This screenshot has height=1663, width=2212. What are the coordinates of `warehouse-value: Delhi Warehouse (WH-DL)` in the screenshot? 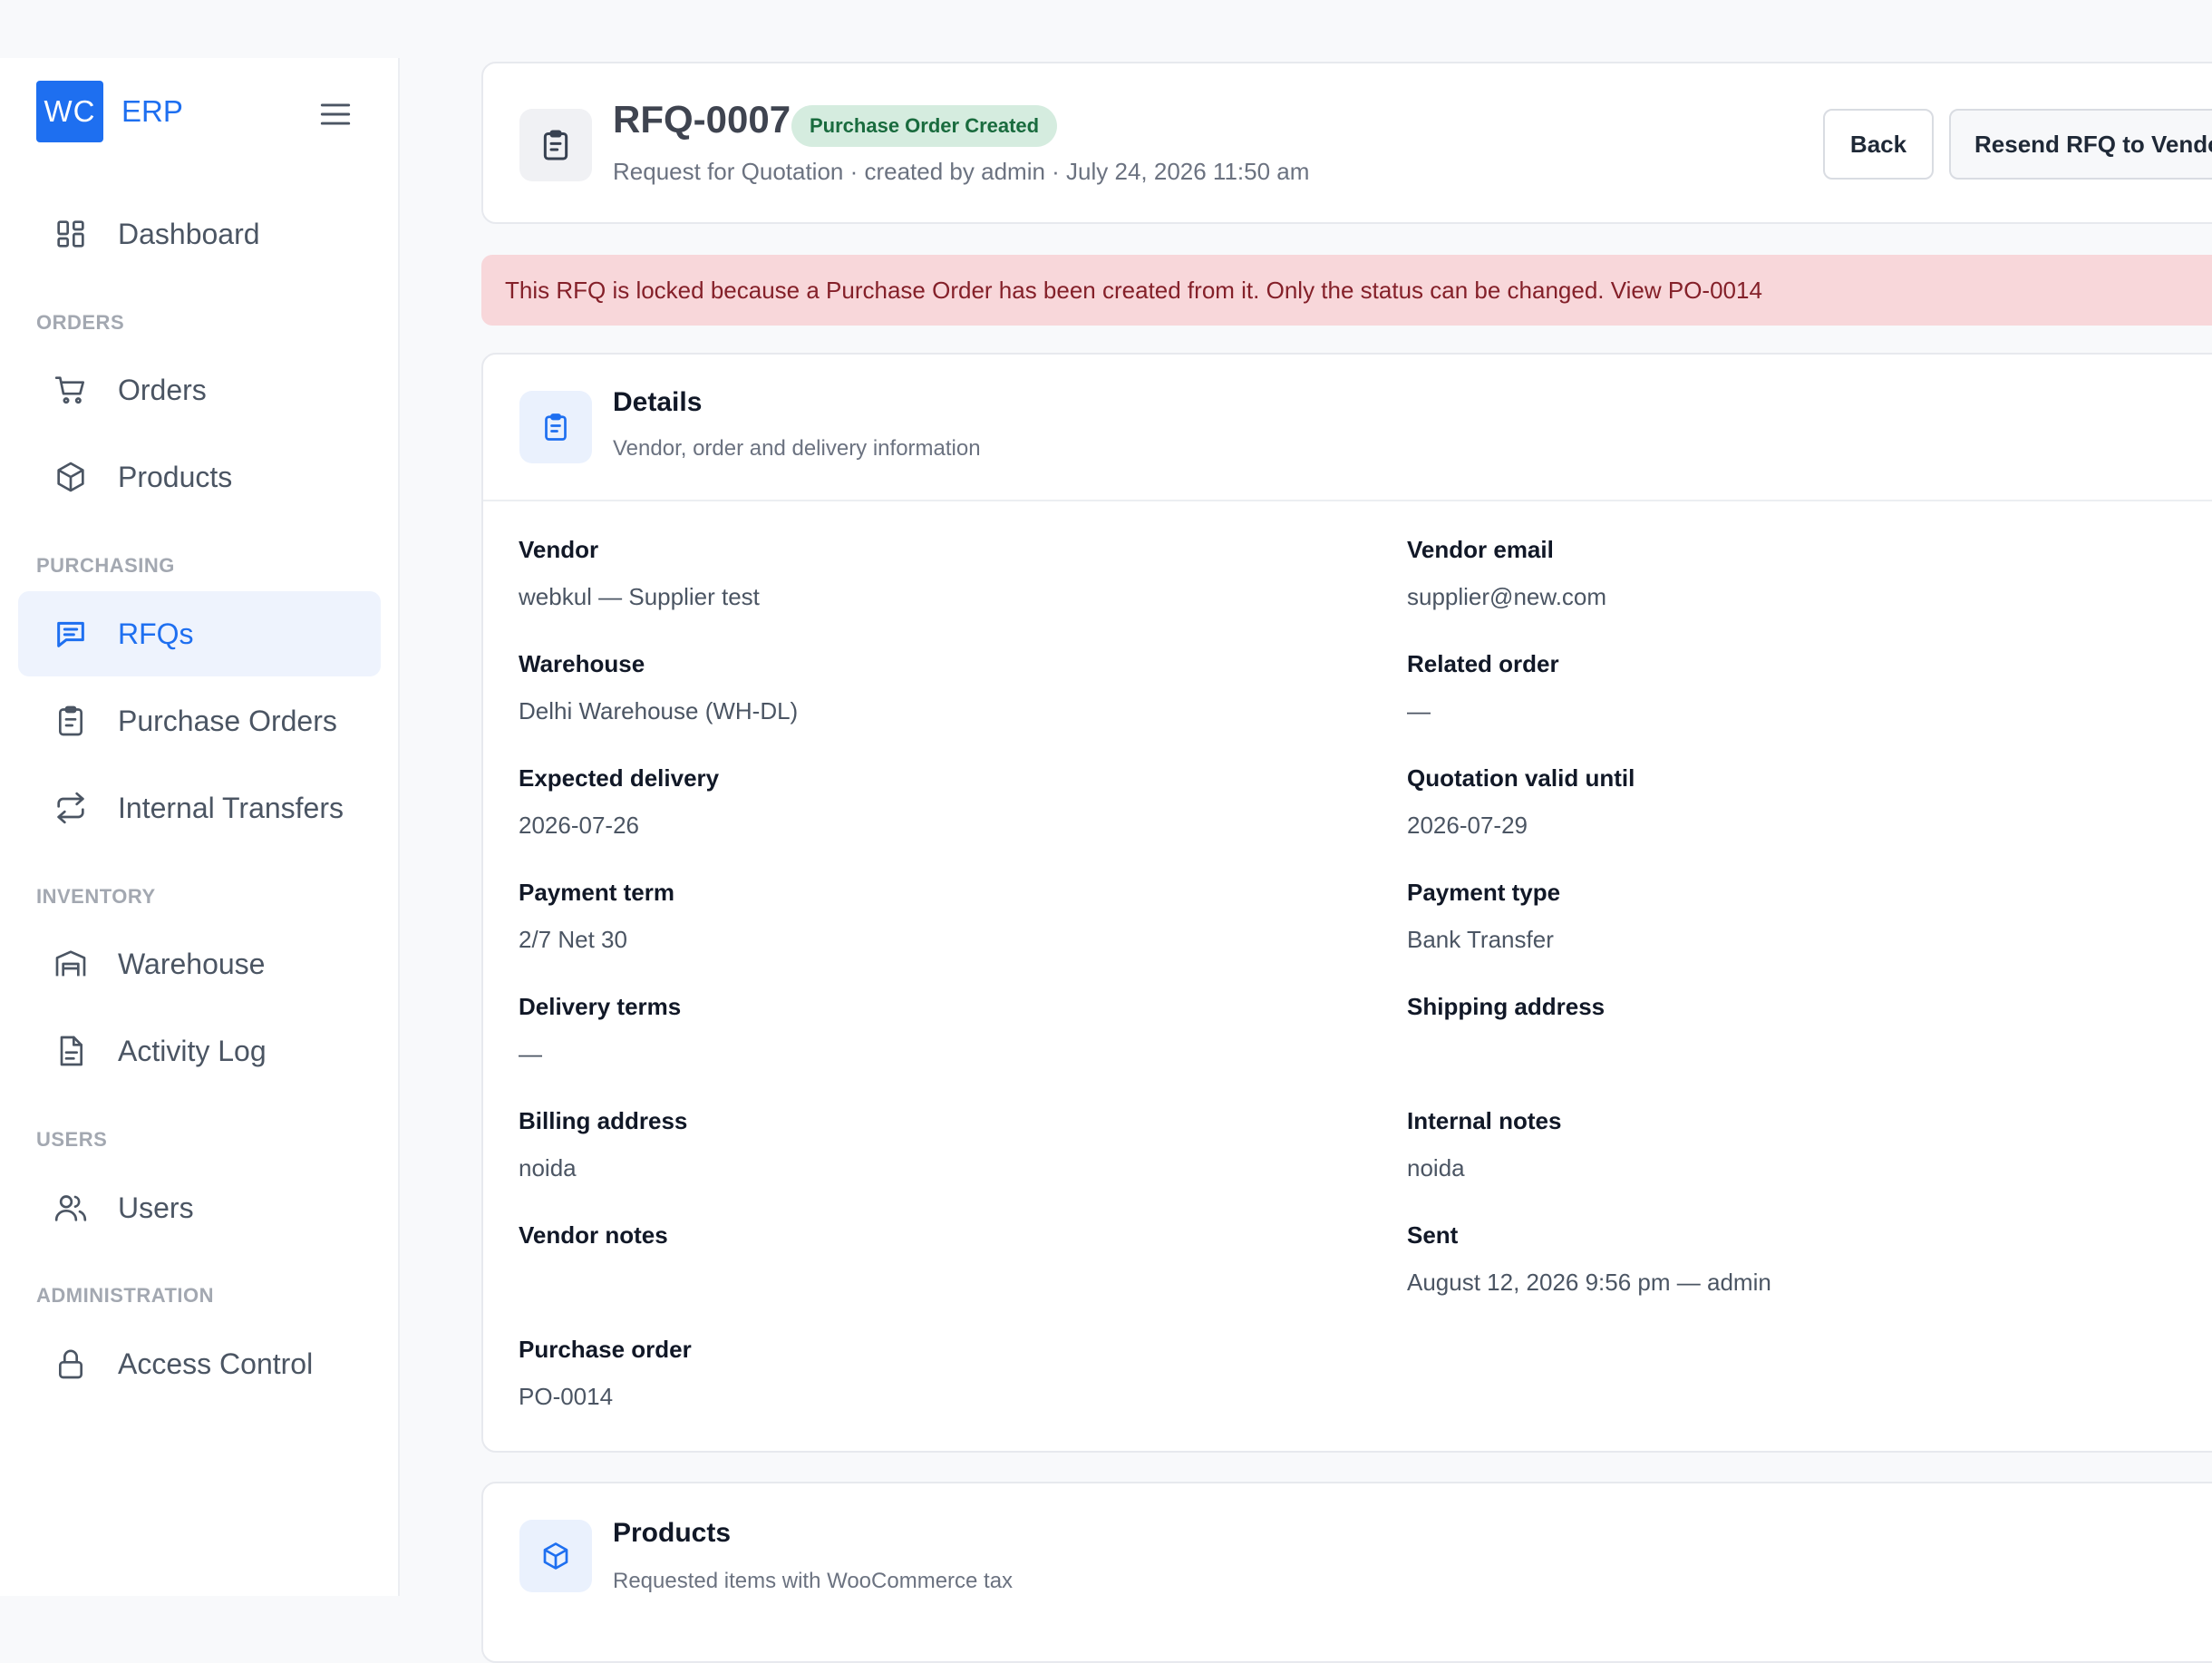 It's located at (659, 711).